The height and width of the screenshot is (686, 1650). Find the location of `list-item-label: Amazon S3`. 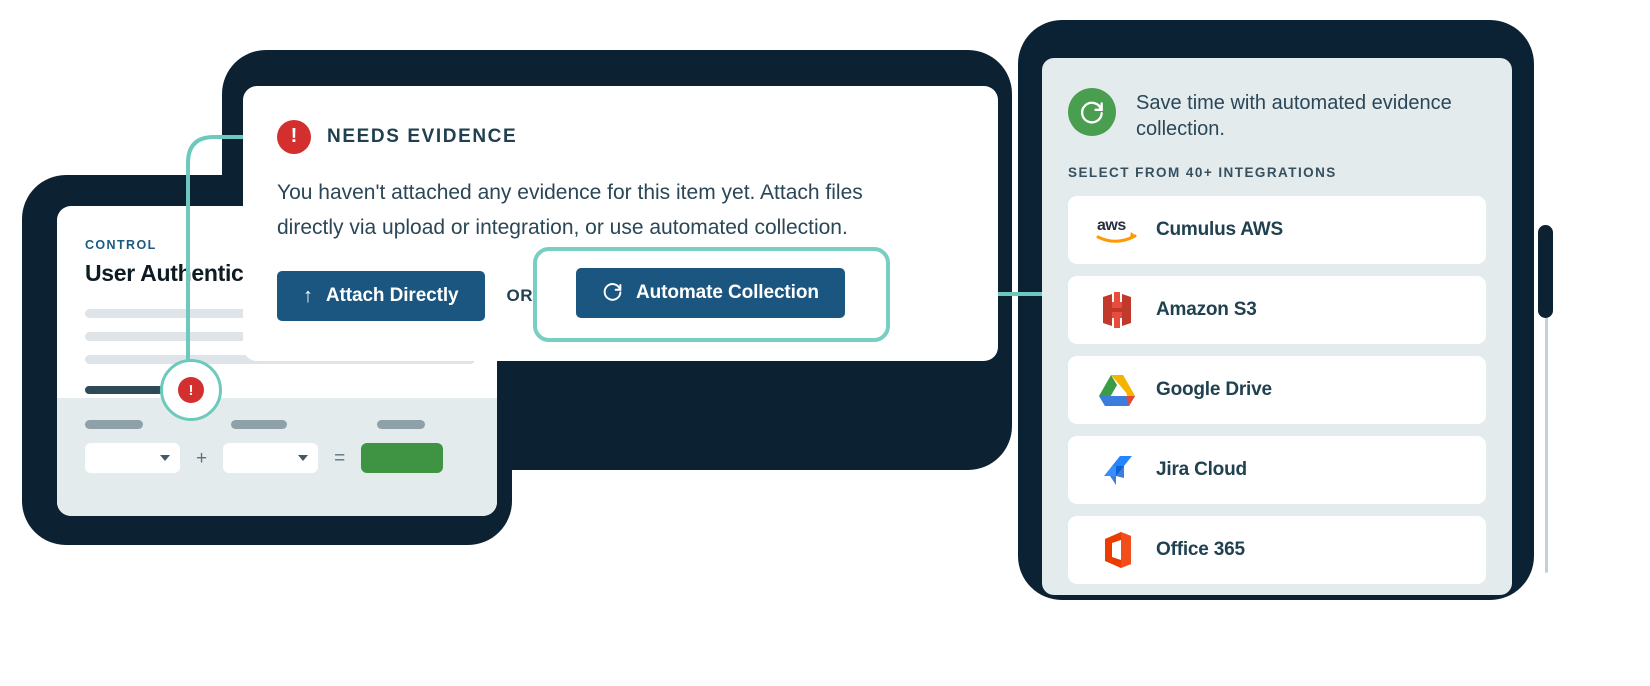

list-item-label: Amazon S3 is located at coordinates (1206, 309).